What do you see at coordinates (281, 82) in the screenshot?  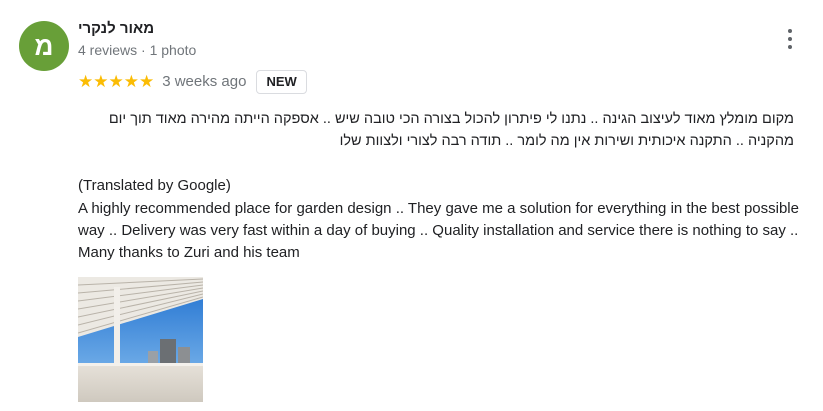 I see `new-badge: NEW` at bounding box center [281, 82].